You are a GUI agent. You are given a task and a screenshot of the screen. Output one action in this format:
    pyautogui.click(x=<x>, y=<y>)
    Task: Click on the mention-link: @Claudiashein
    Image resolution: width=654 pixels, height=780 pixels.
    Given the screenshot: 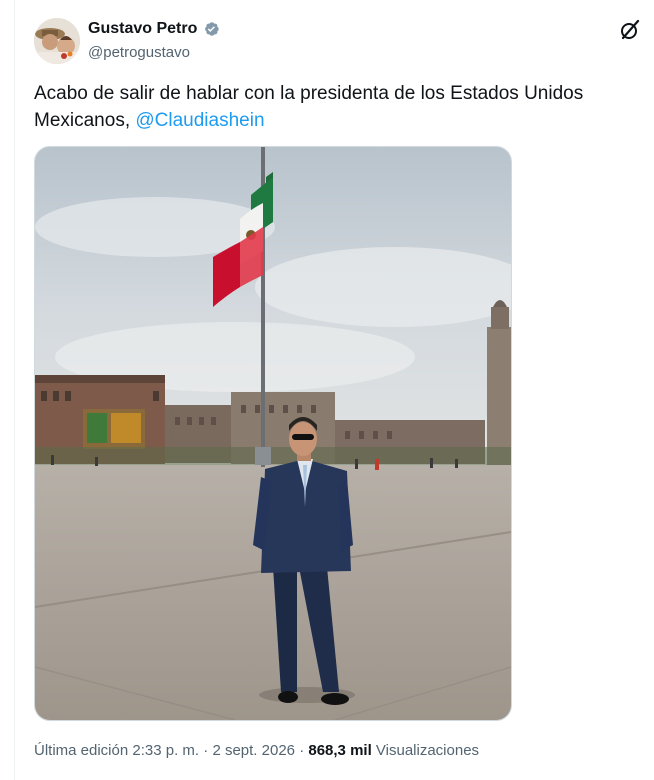 What is the action you would take?
    pyautogui.click(x=199, y=120)
    